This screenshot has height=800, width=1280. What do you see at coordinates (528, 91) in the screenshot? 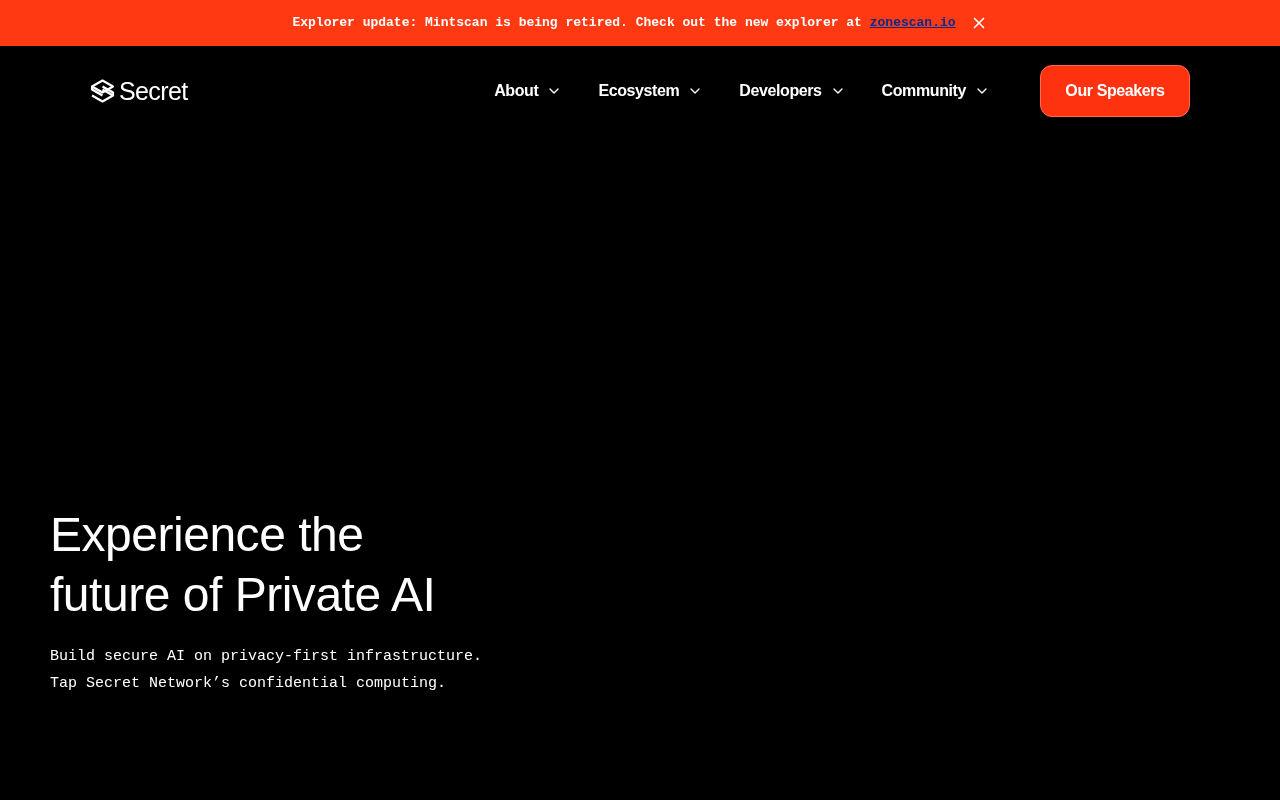
I see `nav-menu-item: About` at bounding box center [528, 91].